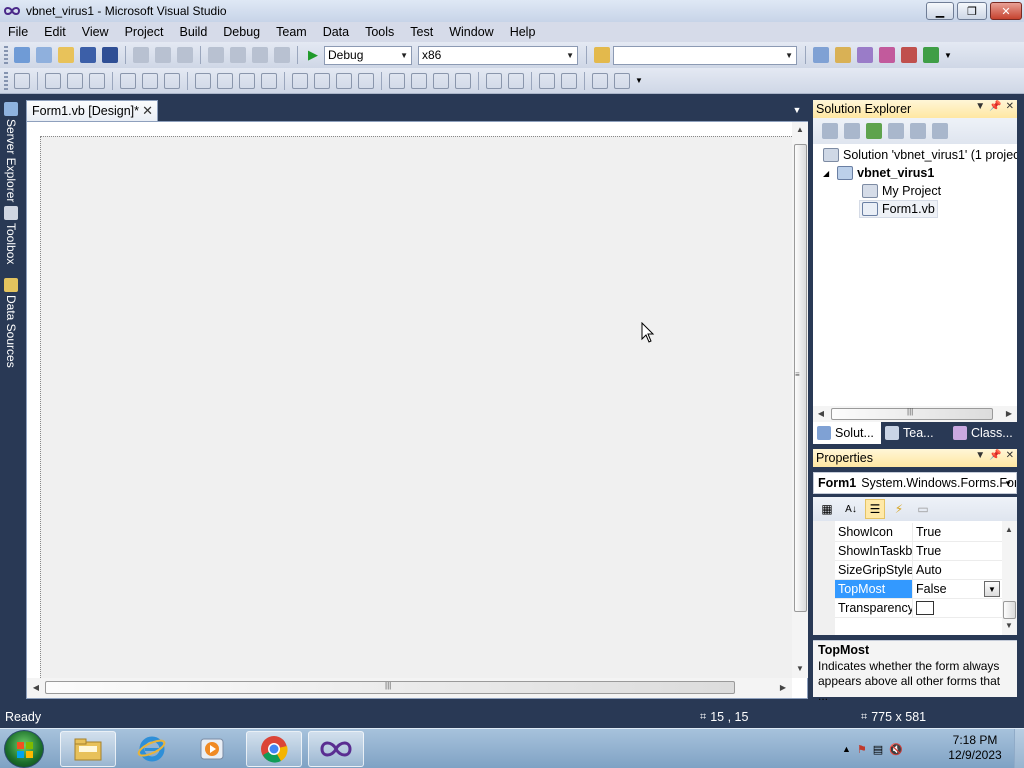  Describe the element at coordinates (203, 80) in the screenshot. I see `make-same-width-icon` at that location.